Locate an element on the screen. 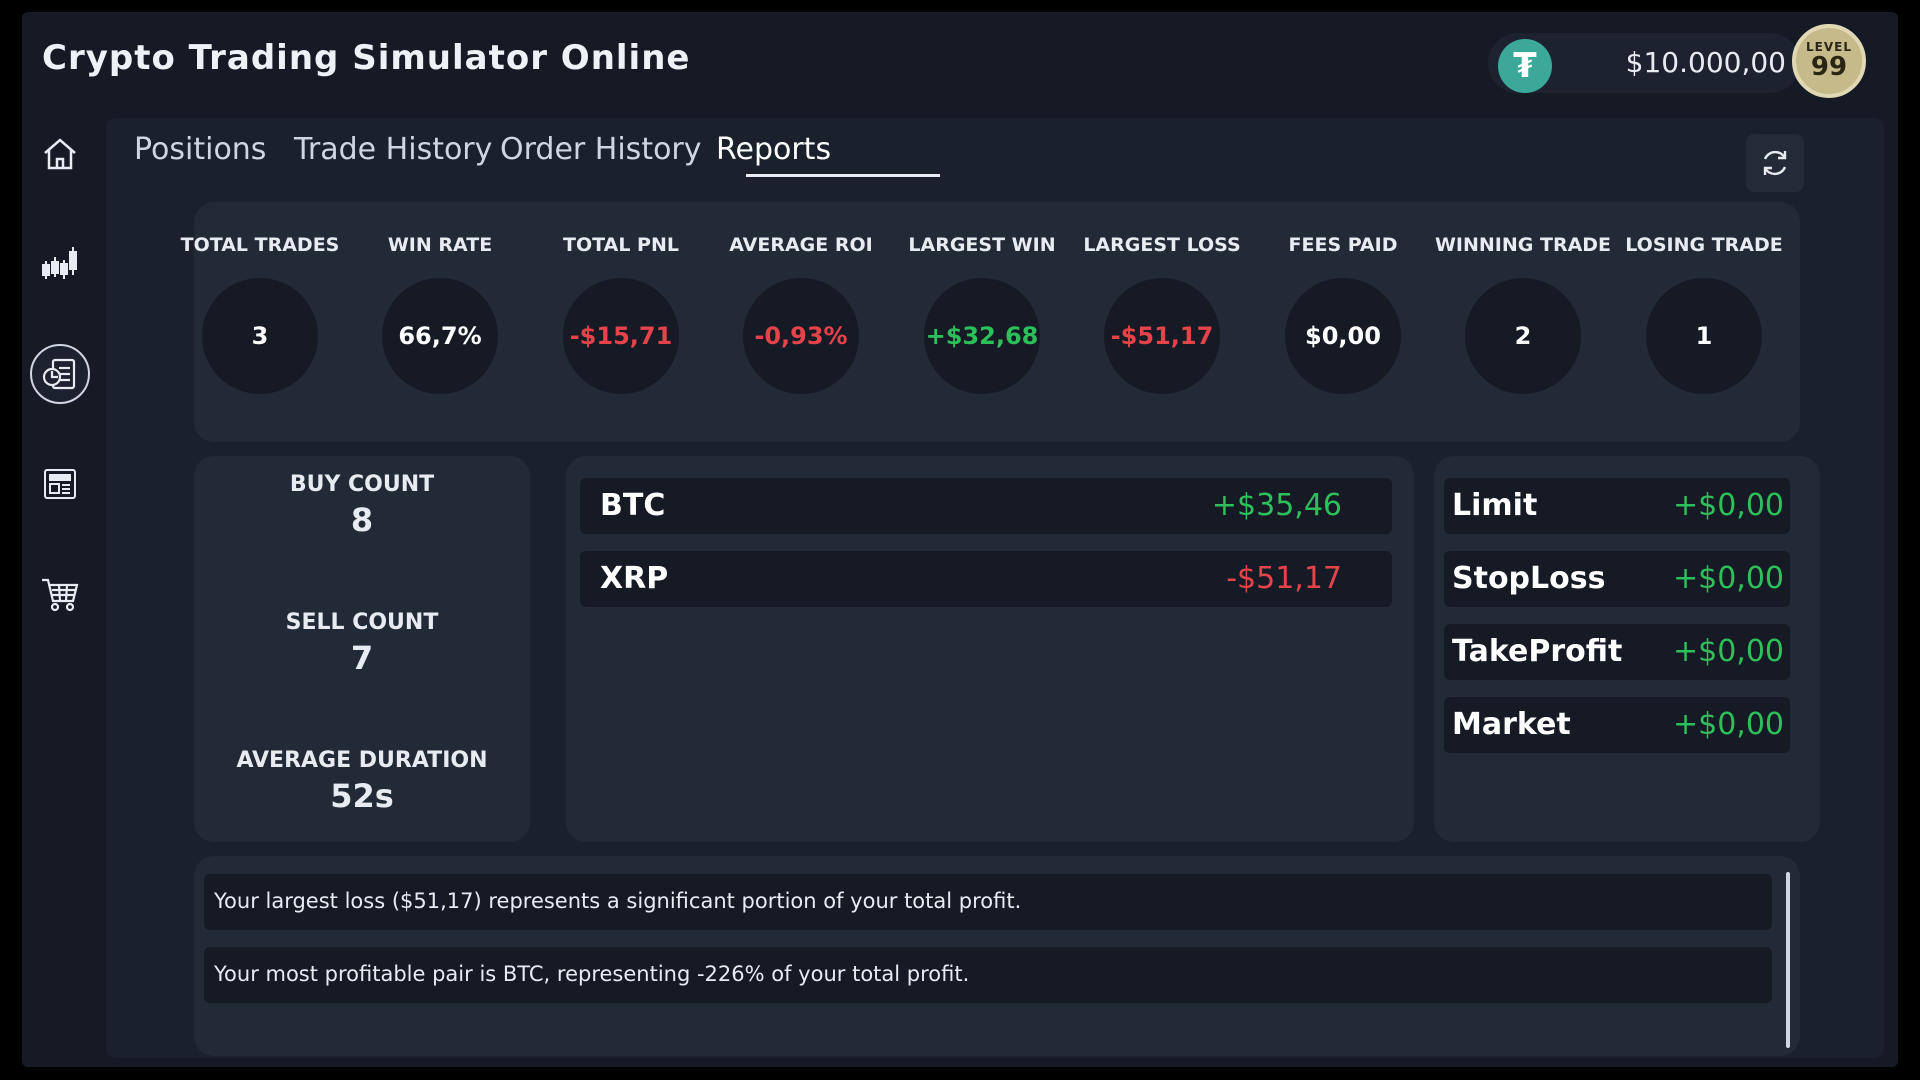 The height and width of the screenshot is (1080, 1920). sidebar-item-reports is located at coordinates (60, 374).